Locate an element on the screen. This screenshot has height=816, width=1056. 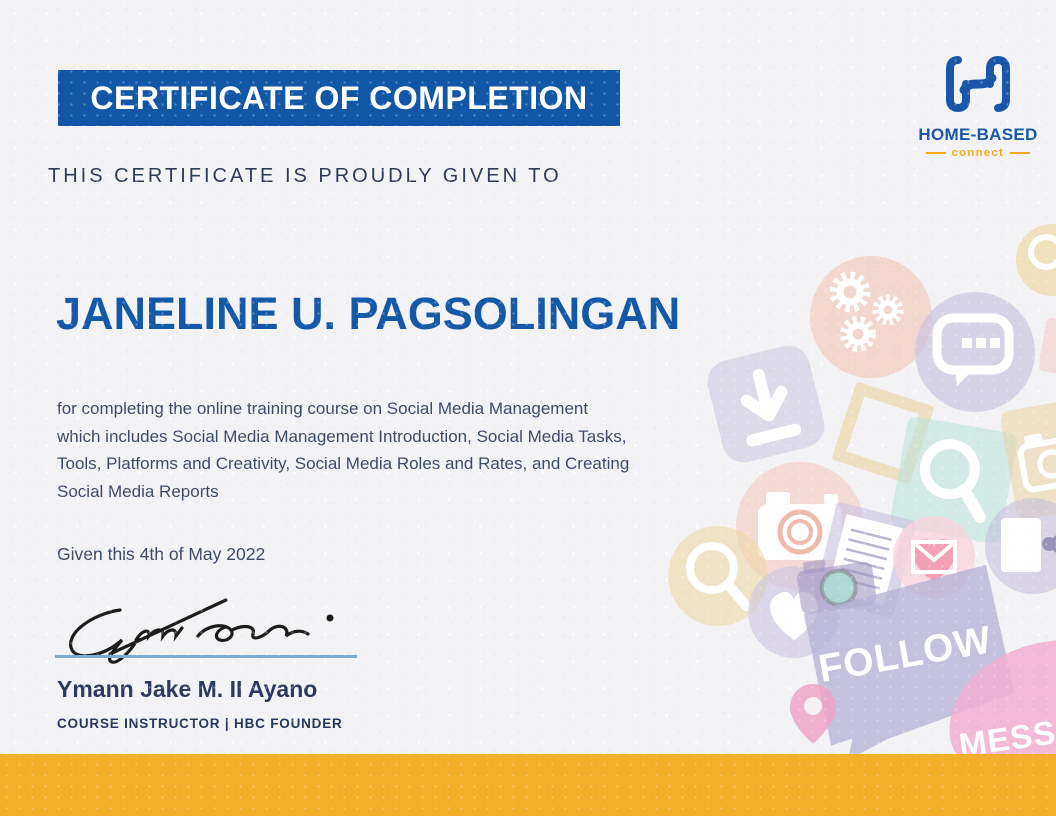
brand-subtitle: connect is located at coordinates (978, 153).